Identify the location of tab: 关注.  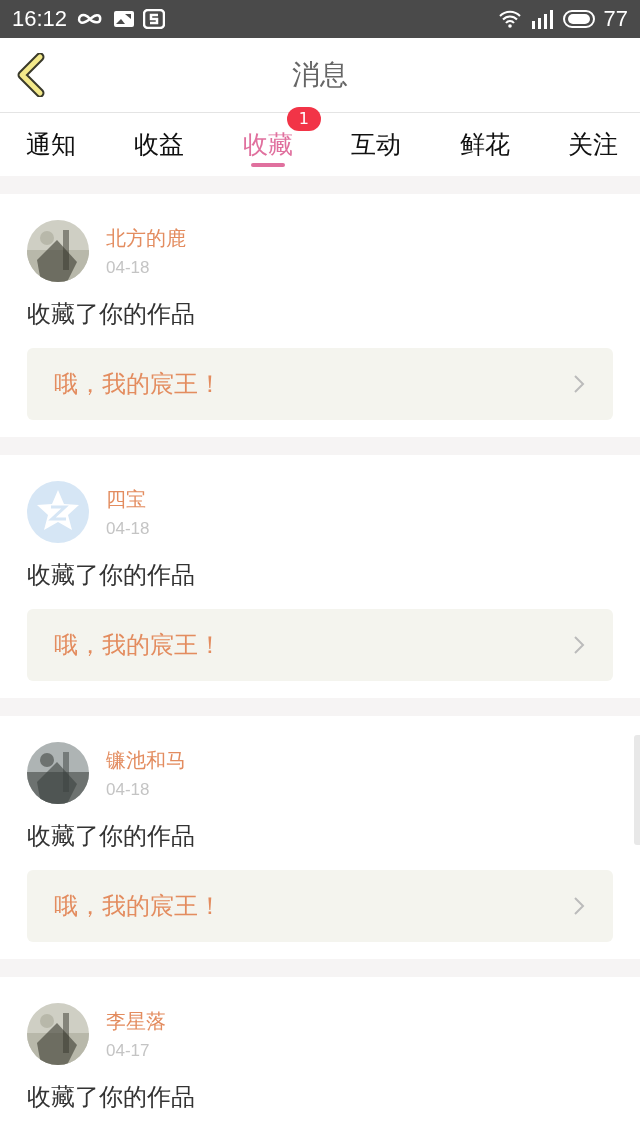
(592, 144).